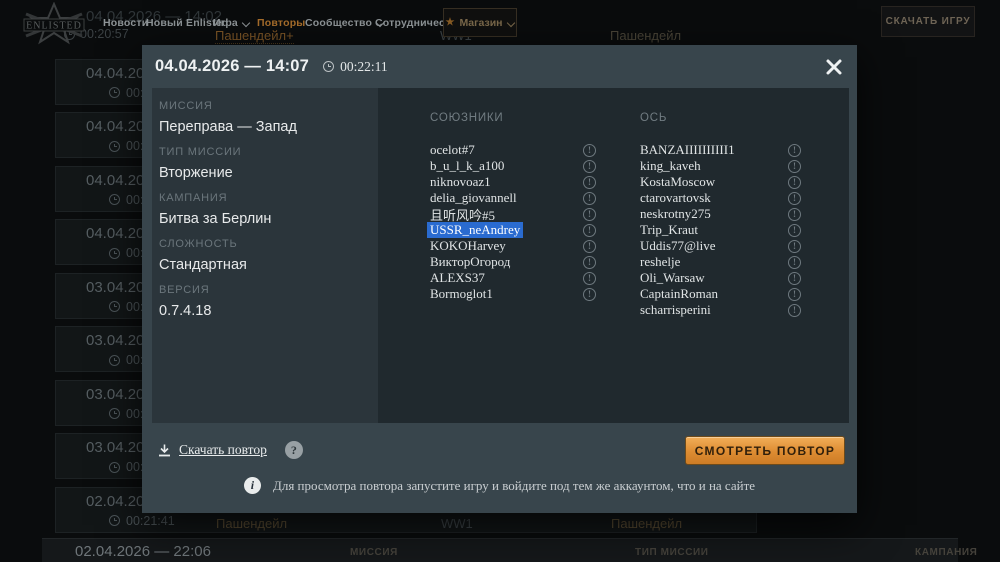 The image size is (1000, 562). What do you see at coordinates (670, 165) in the screenshot?
I see `player-name: king_kaveh` at bounding box center [670, 165].